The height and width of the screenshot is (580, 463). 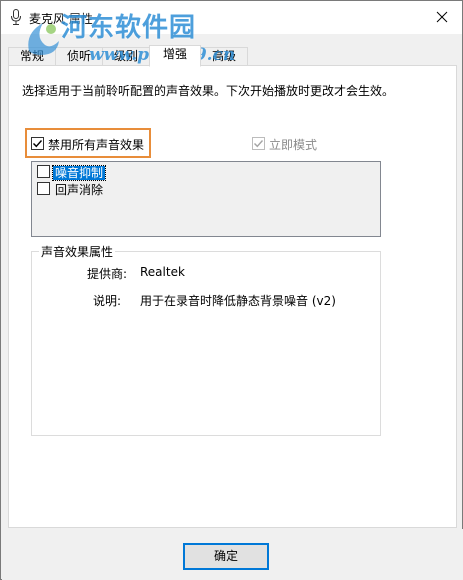 What do you see at coordinates (106, 274) in the screenshot?
I see `provider-key: 提供商:` at bounding box center [106, 274].